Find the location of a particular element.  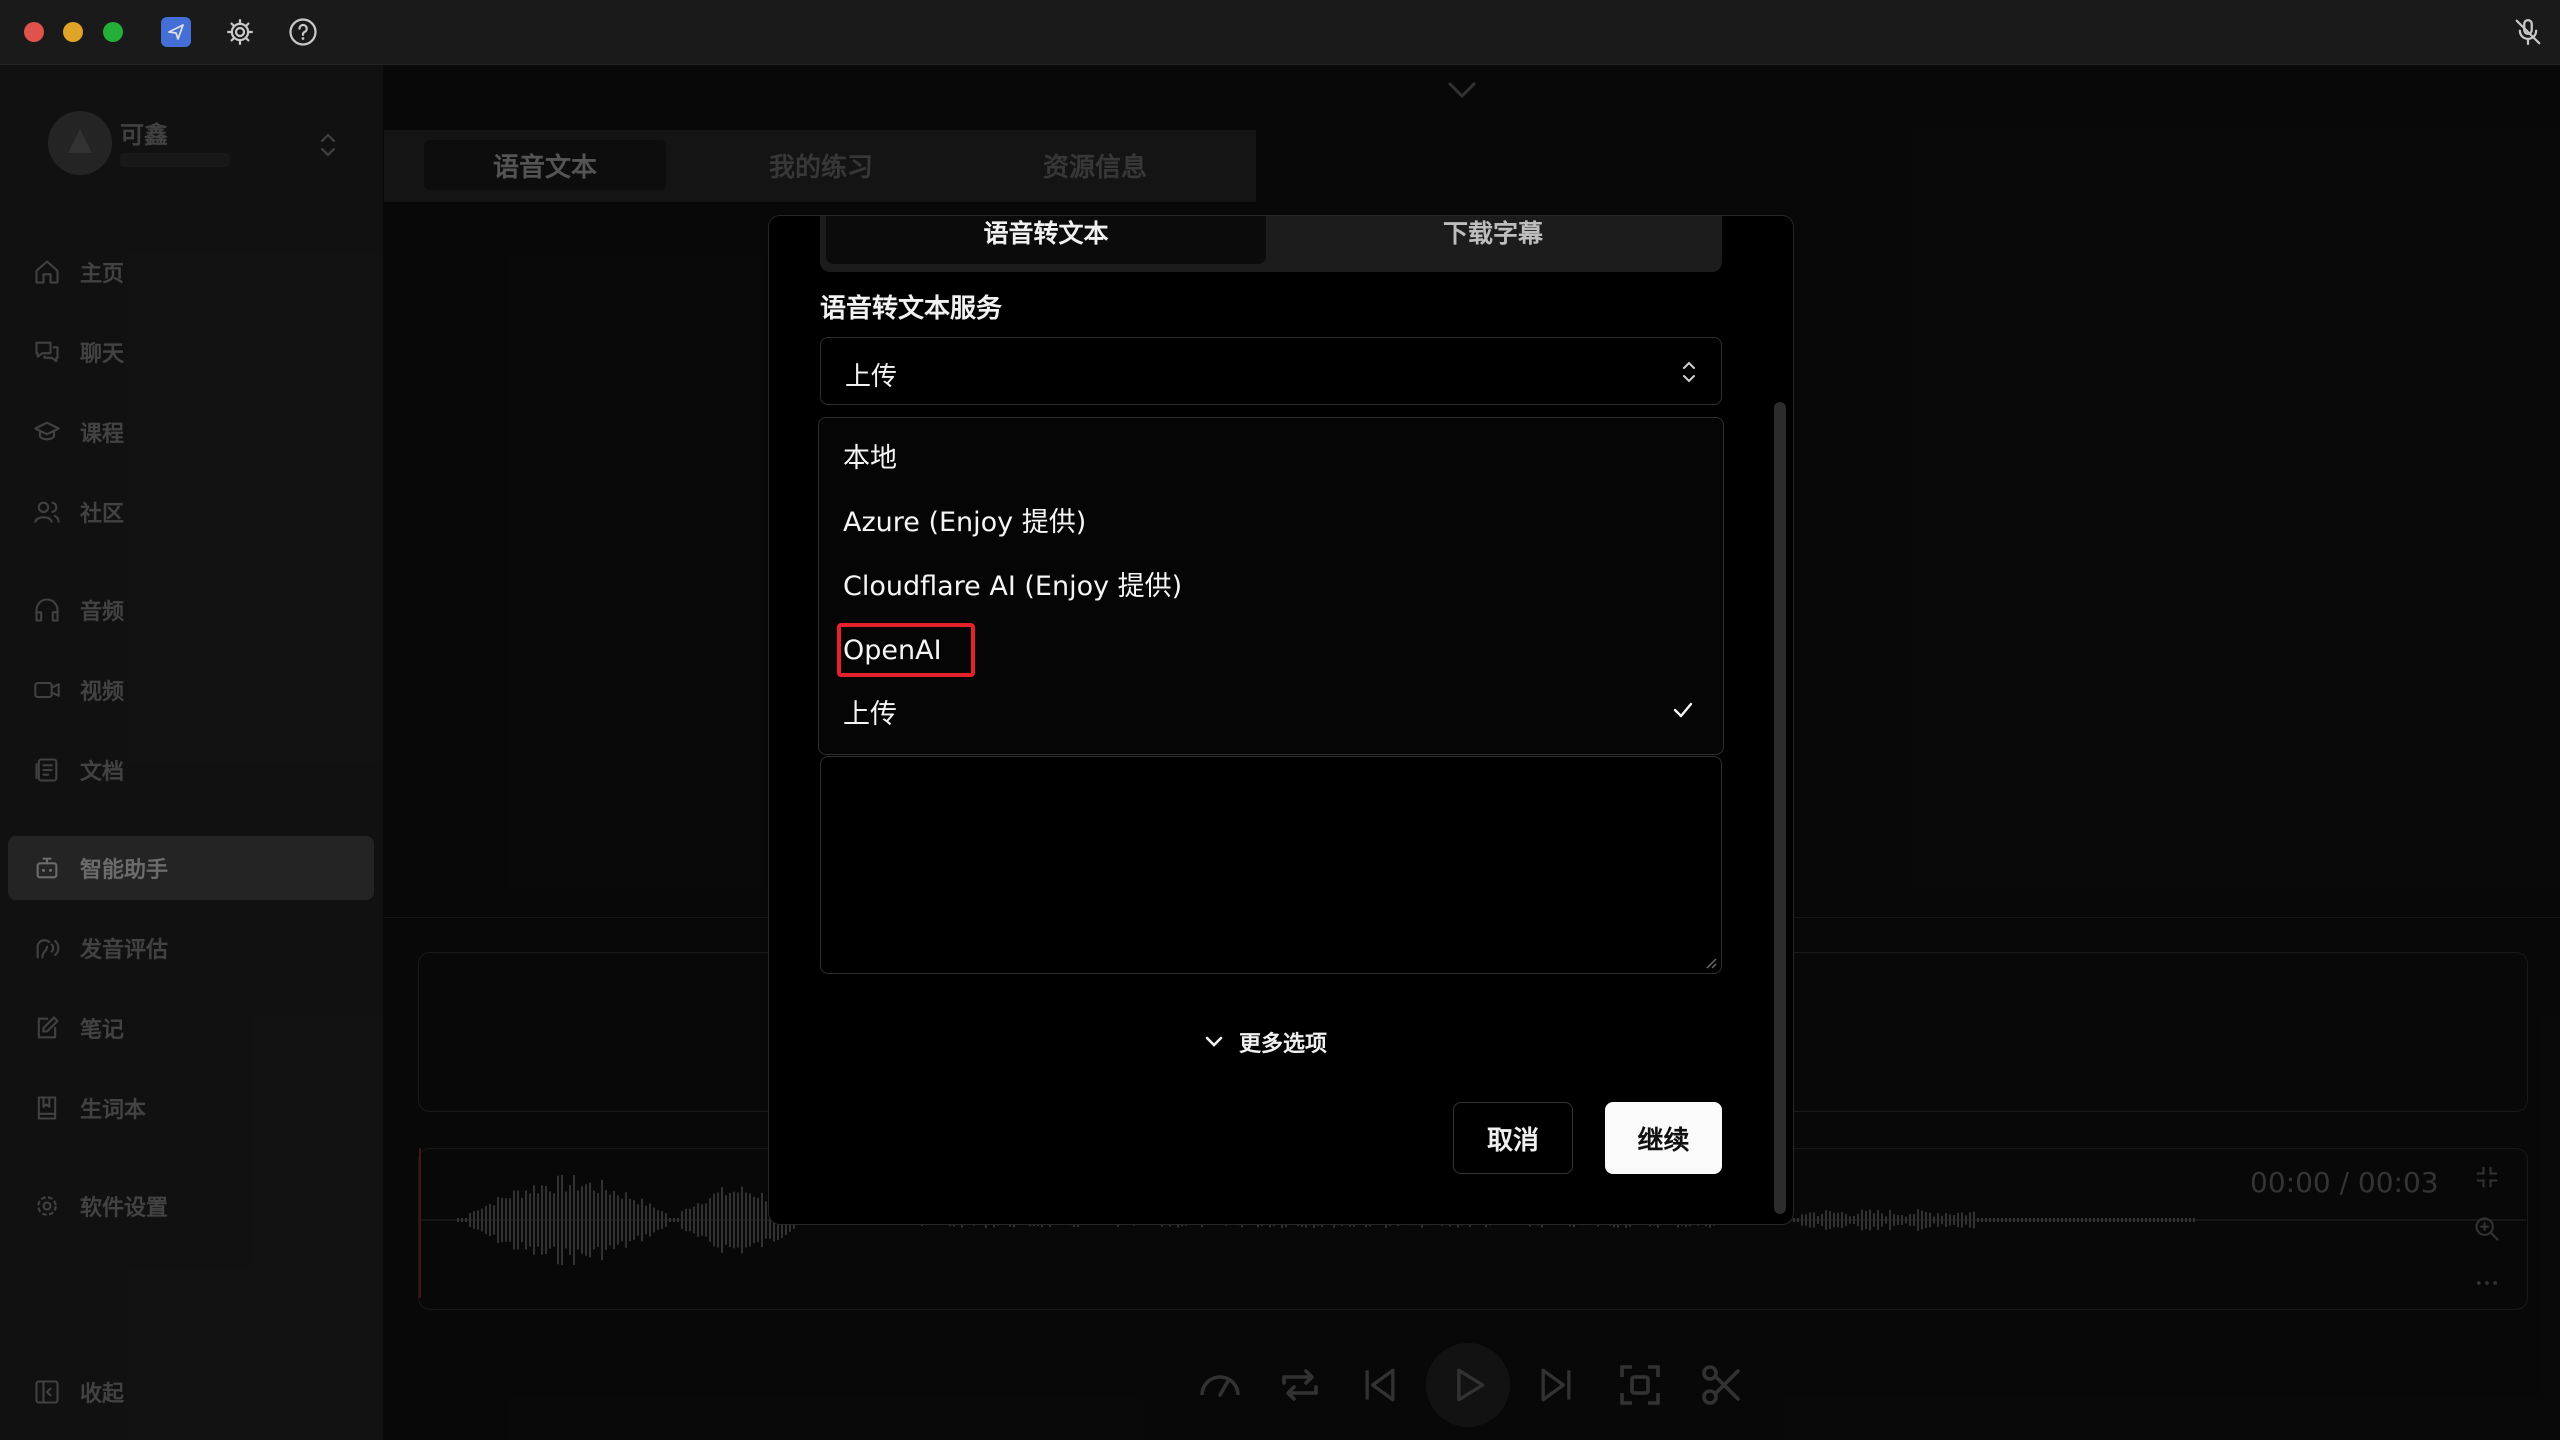

openai-highlight-box is located at coordinates (906, 650).